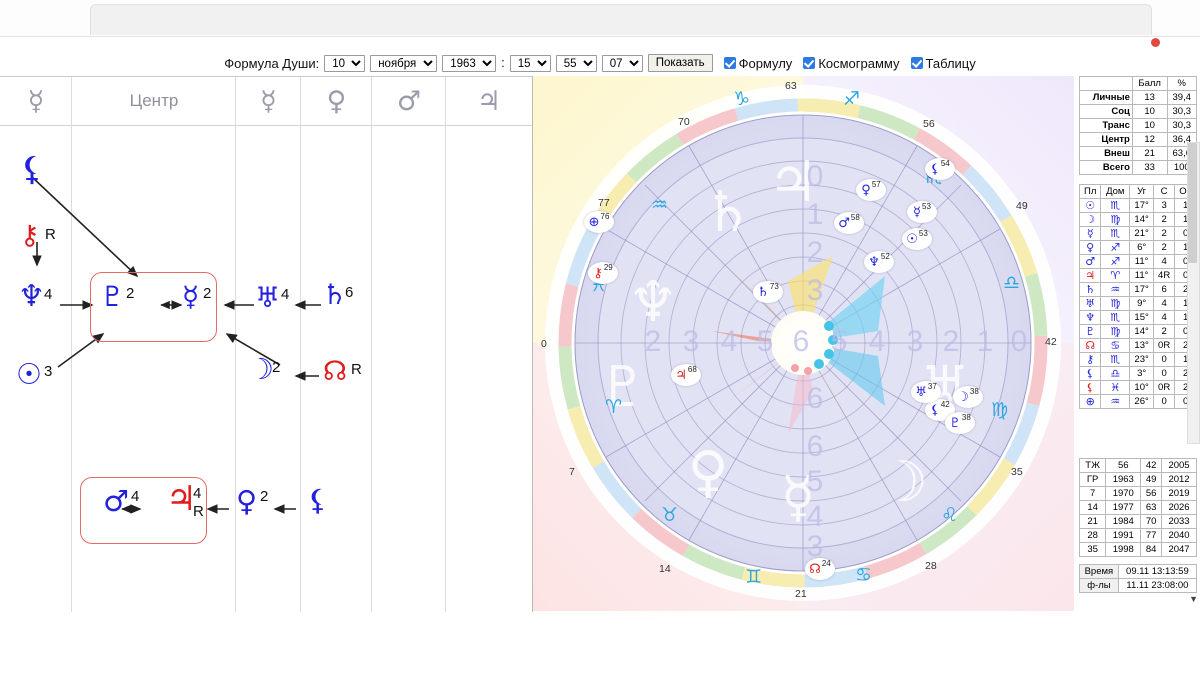 The width and height of the screenshot is (1200, 675). What do you see at coordinates (855, 217) in the screenshot?
I see `marker-degree: 58` at bounding box center [855, 217].